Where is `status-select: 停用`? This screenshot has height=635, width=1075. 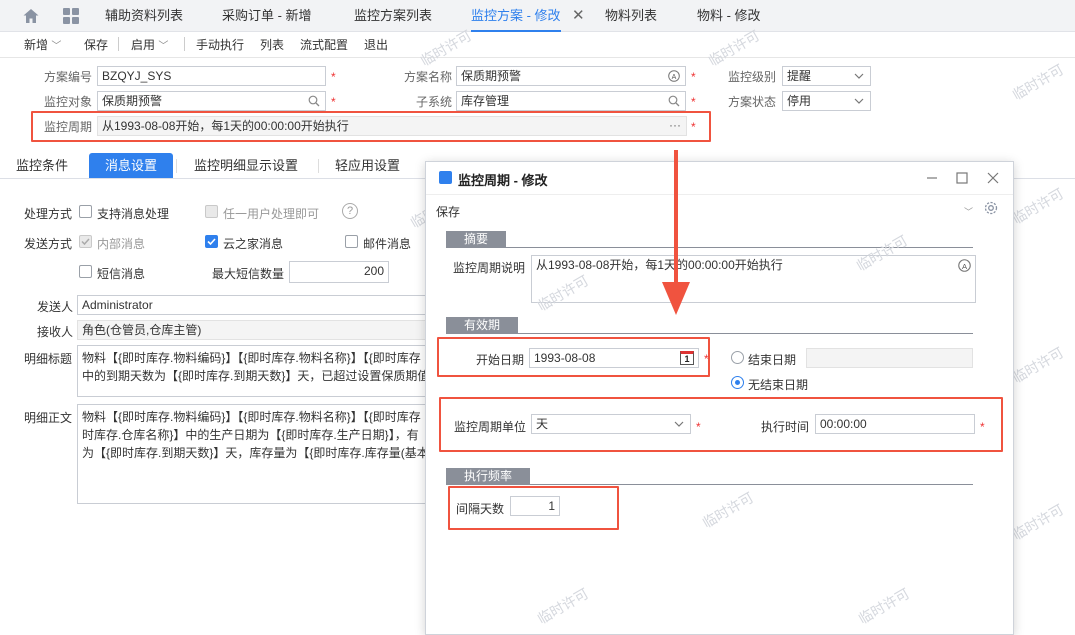
status-select: 停用 is located at coordinates (826, 101).